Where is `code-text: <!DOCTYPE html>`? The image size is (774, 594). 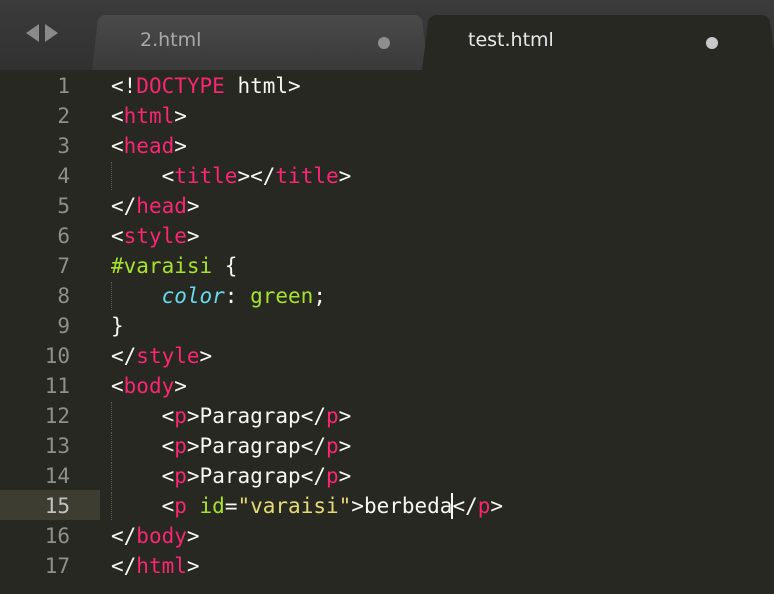
code-text: <!DOCTYPE html> is located at coordinates (206, 86).